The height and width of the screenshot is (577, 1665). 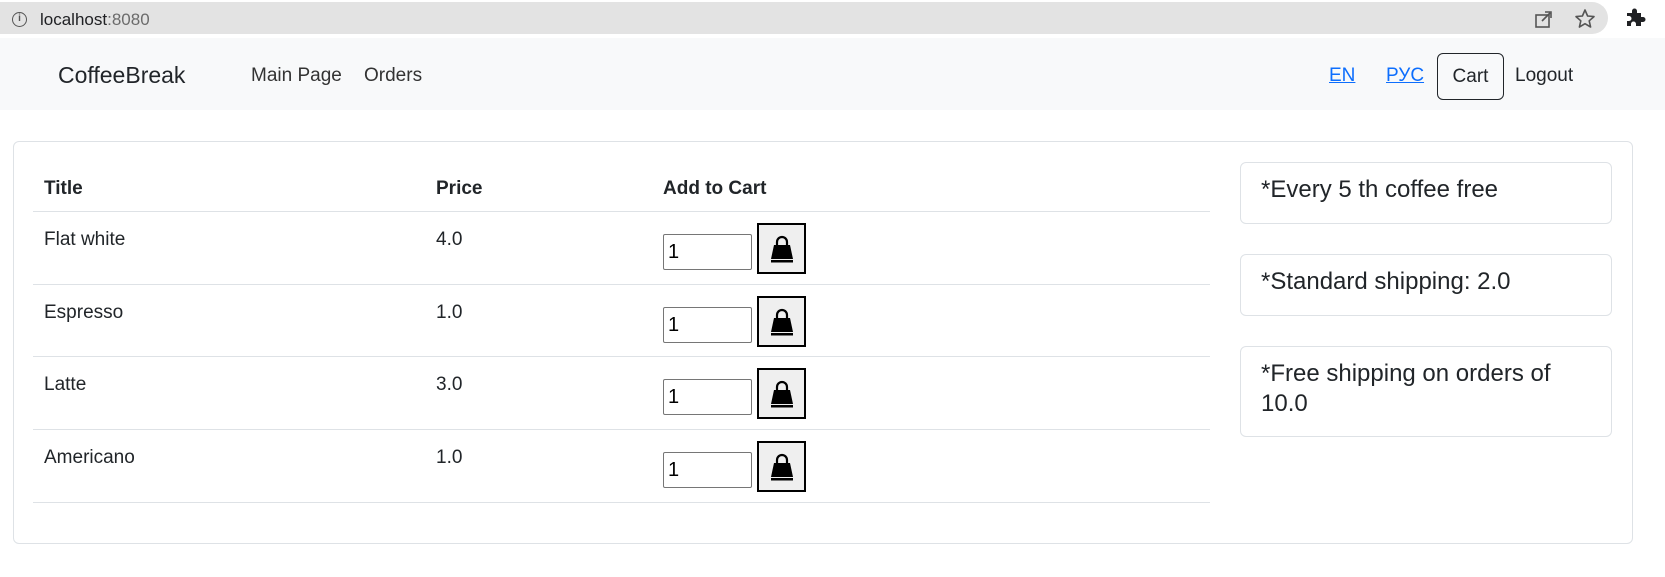 What do you see at coordinates (84, 312) in the screenshot?
I see `product-title: Espresso` at bounding box center [84, 312].